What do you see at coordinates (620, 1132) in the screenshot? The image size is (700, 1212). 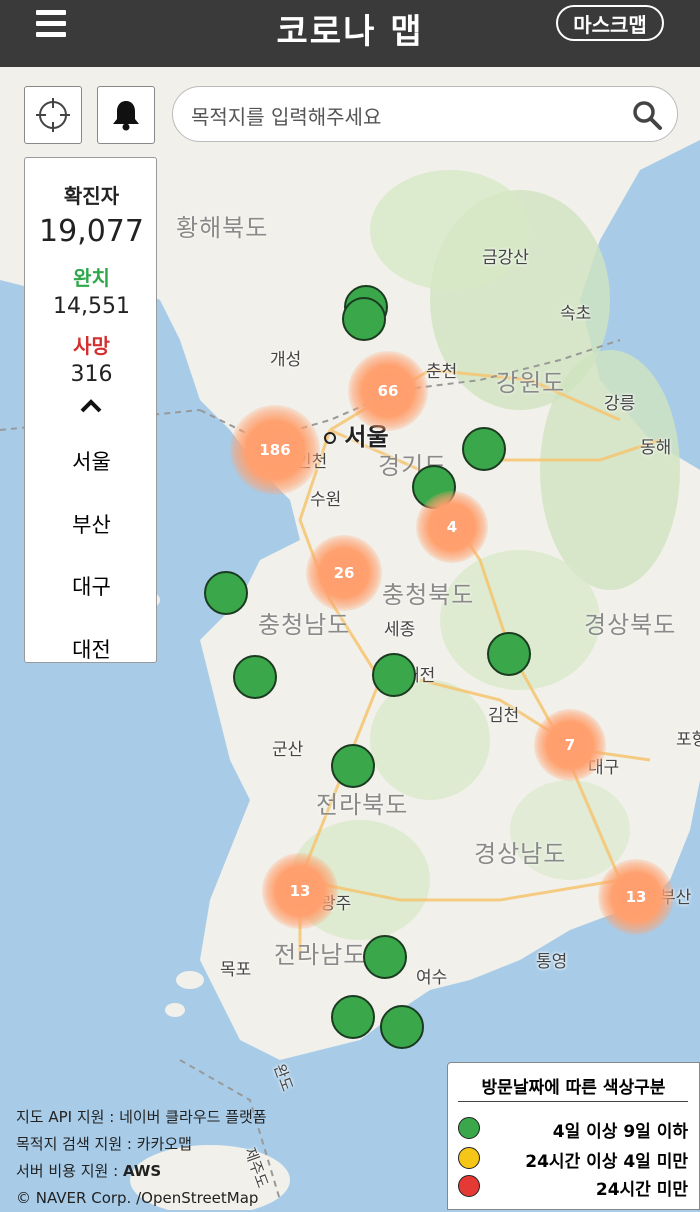 I see `legend-label: 4일 이상 9일 이하` at bounding box center [620, 1132].